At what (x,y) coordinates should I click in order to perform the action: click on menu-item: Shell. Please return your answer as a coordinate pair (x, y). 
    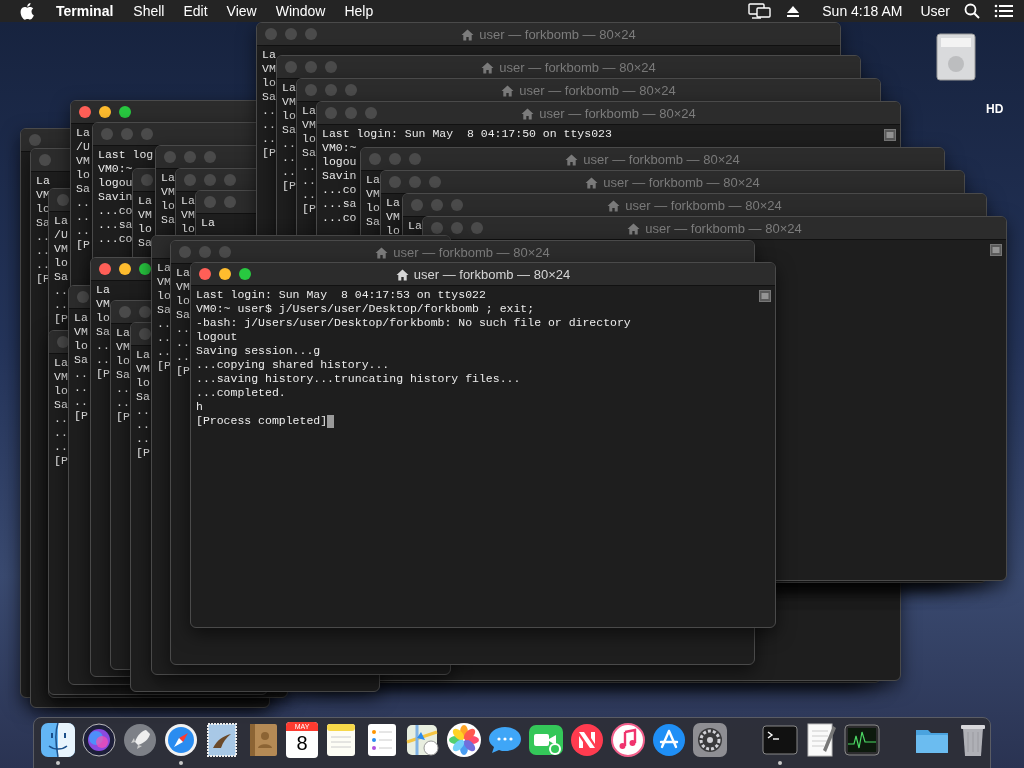
    Looking at the image, I should click on (149, 11).